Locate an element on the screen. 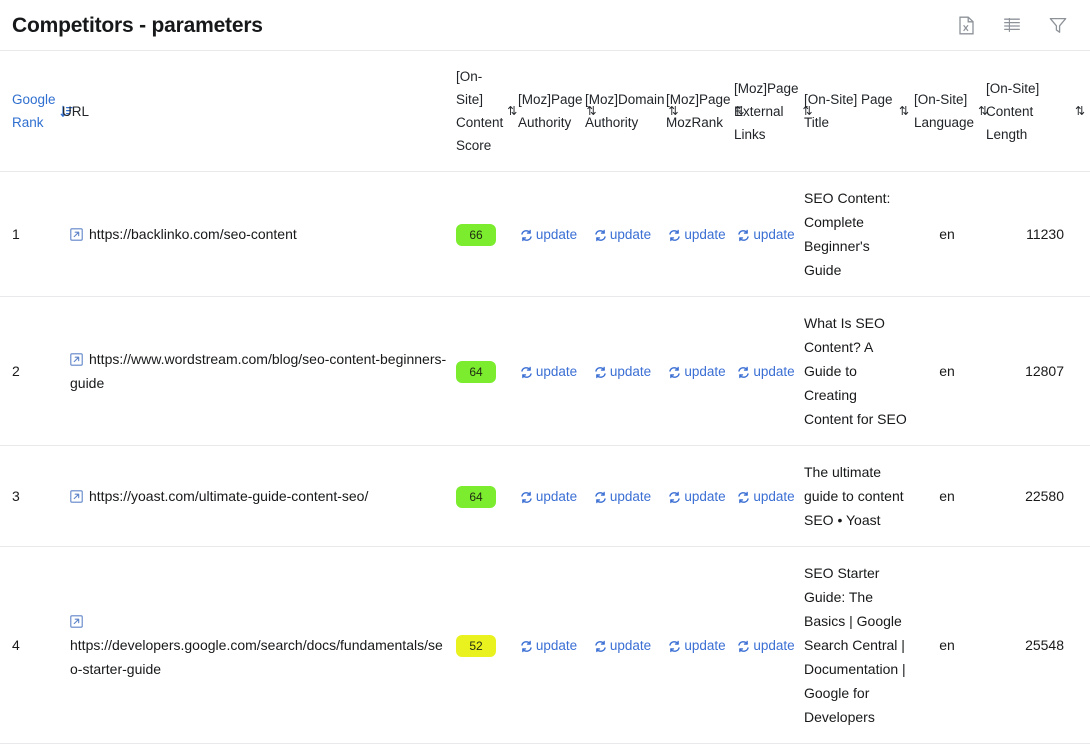  export-file-icon is located at coordinates (966, 25).